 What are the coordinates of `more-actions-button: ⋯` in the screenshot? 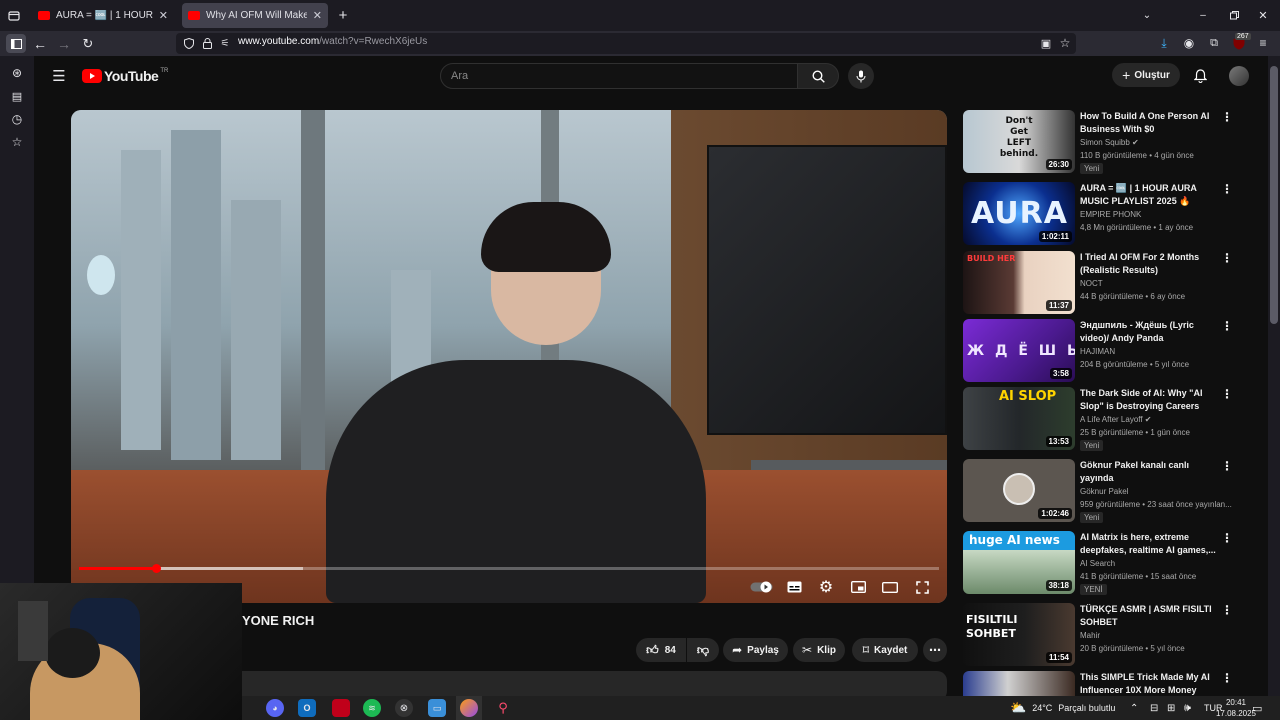 It's located at (935, 650).